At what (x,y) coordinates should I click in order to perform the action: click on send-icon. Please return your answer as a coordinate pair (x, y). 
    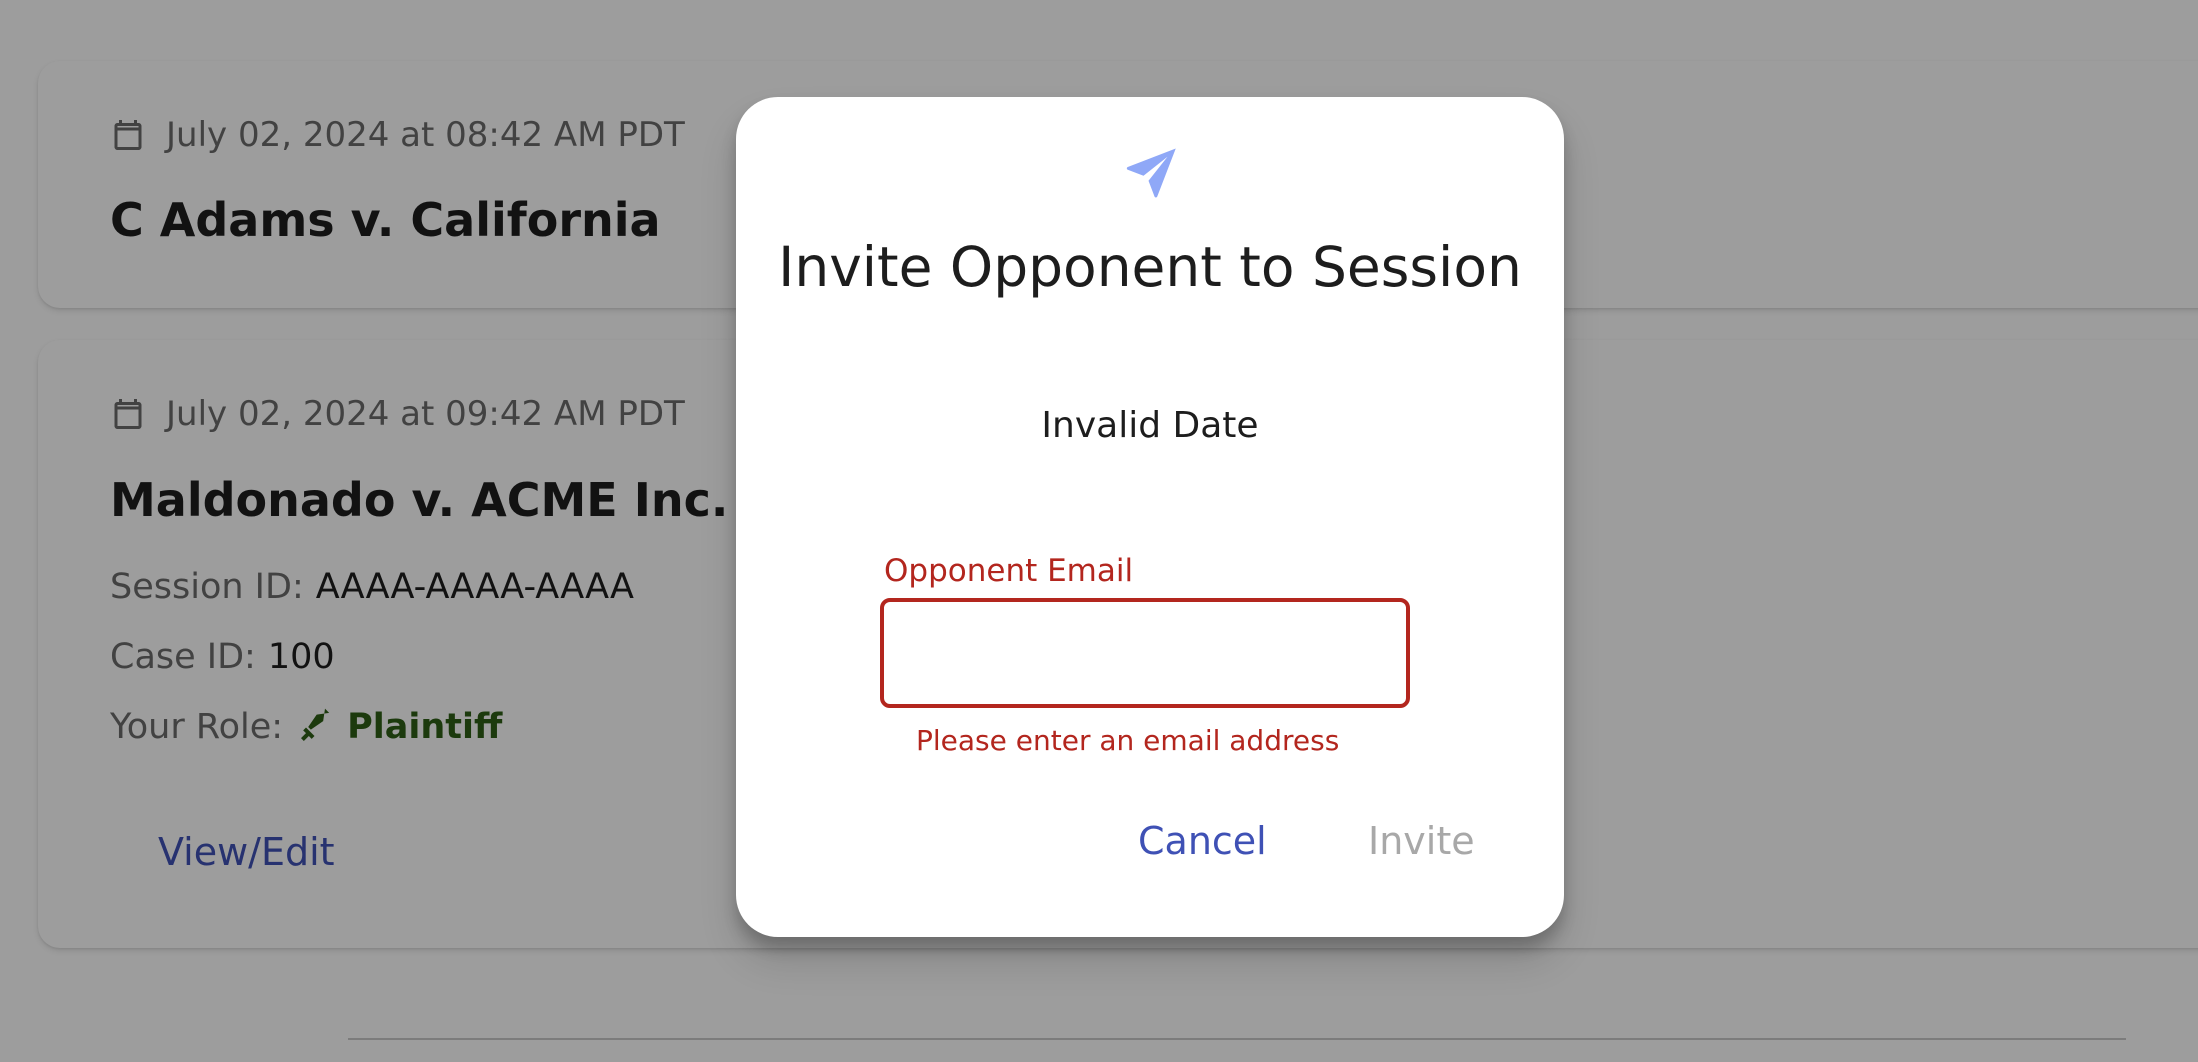
    Looking at the image, I should click on (1151, 173).